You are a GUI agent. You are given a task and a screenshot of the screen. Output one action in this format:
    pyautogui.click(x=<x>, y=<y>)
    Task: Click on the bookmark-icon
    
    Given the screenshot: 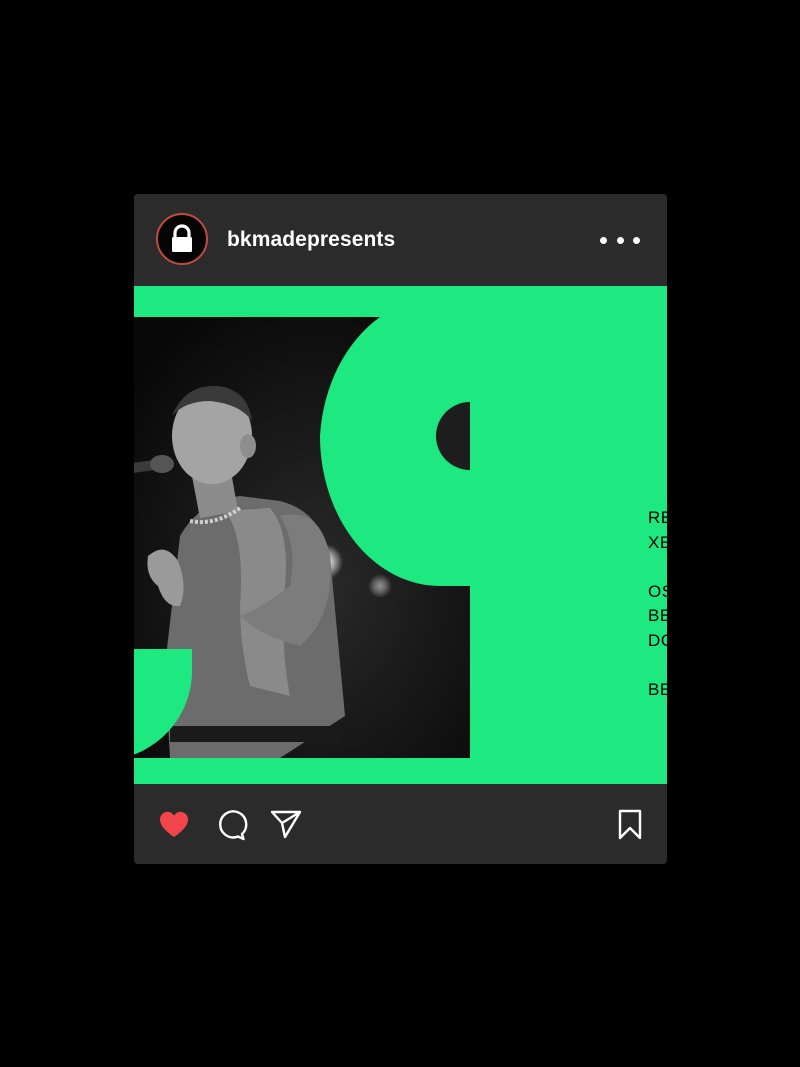 What is the action you would take?
    pyautogui.click(x=630, y=824)
    